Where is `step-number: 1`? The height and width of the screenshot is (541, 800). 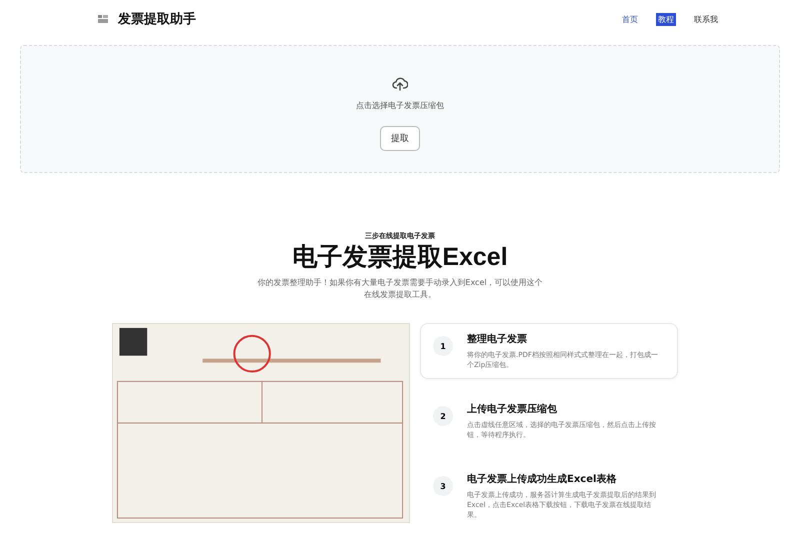
step-number: 1 is located at coordinates (443, 346).